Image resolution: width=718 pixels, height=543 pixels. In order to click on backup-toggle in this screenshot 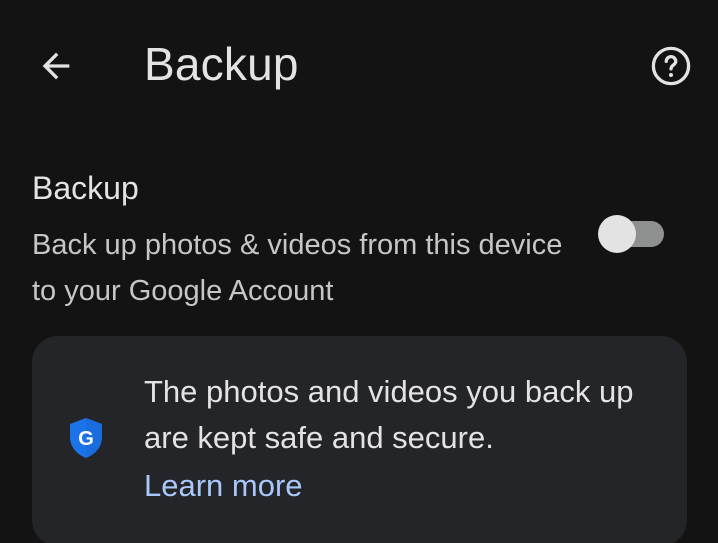, I will do `click(632, 233)`.